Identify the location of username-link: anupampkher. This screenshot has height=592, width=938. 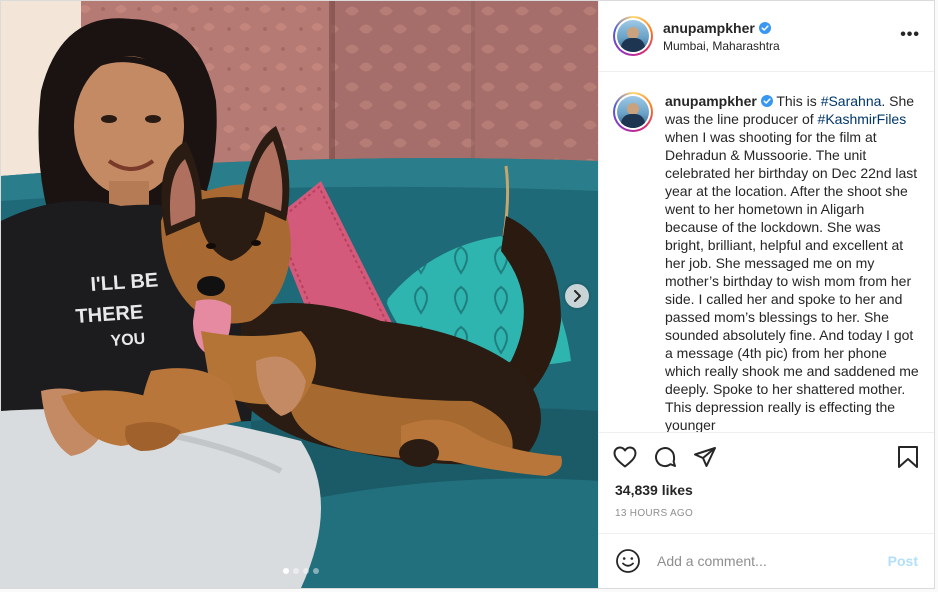
(709, 28).